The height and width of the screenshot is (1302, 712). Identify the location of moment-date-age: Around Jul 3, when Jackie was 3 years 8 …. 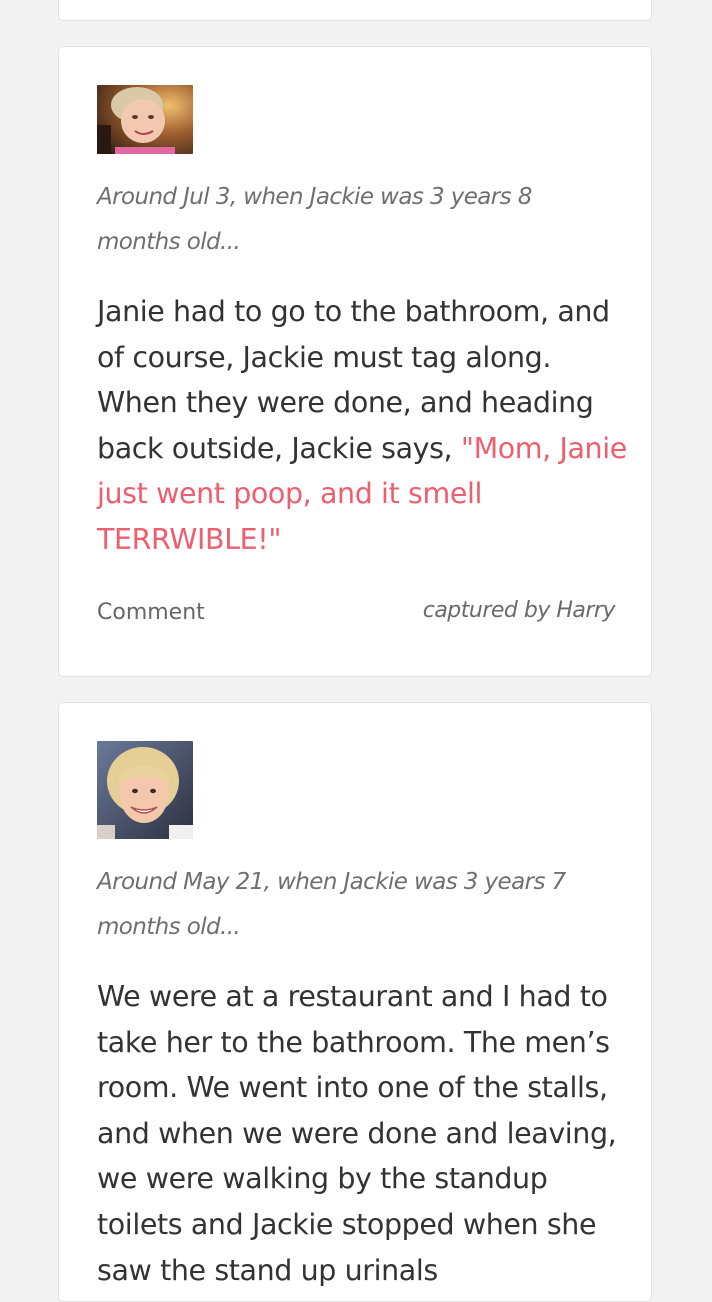
(314, 219).